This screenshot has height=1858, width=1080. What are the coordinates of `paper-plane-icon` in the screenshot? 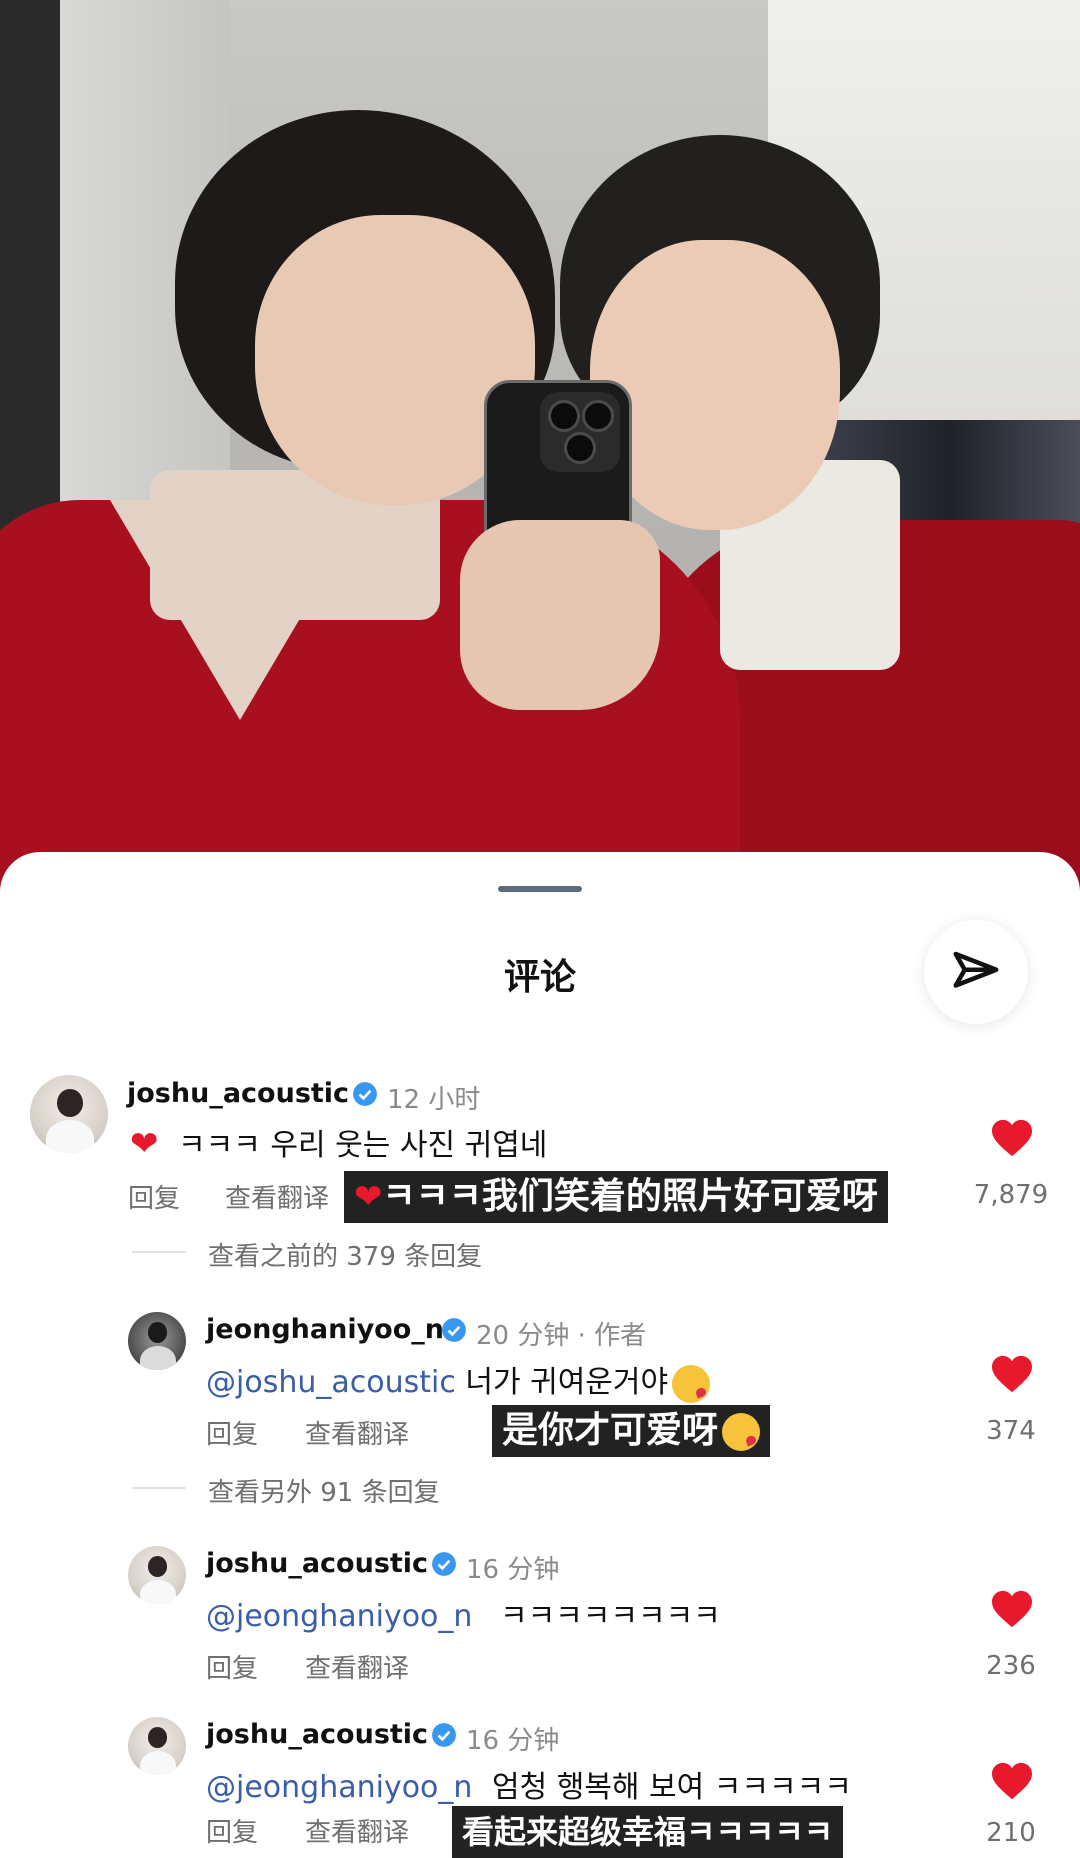 It's located at (976, 969).